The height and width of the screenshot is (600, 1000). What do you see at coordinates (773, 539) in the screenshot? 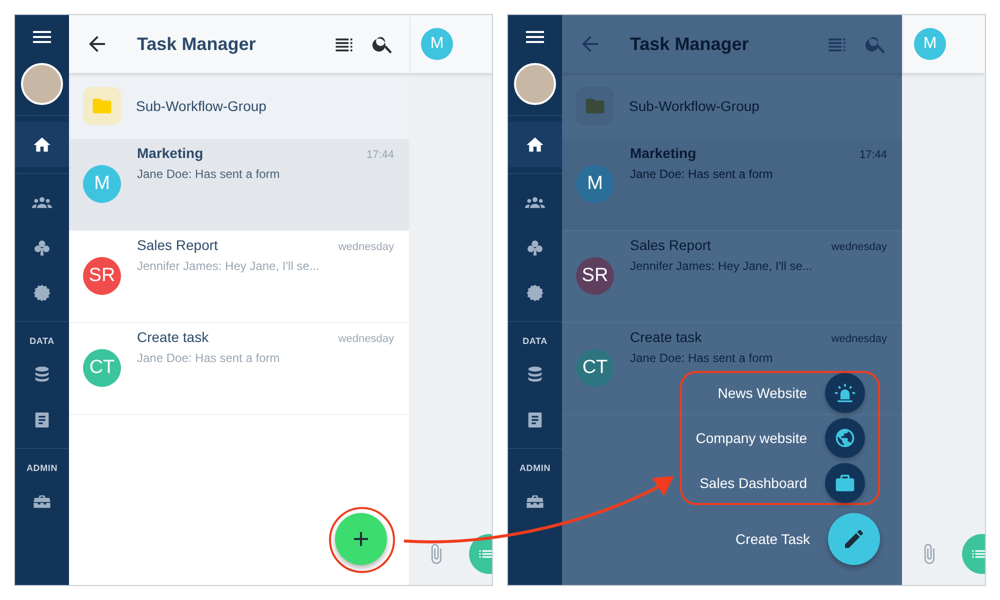
I see `fab-label: Create Task` at bounding box center [773, 539].